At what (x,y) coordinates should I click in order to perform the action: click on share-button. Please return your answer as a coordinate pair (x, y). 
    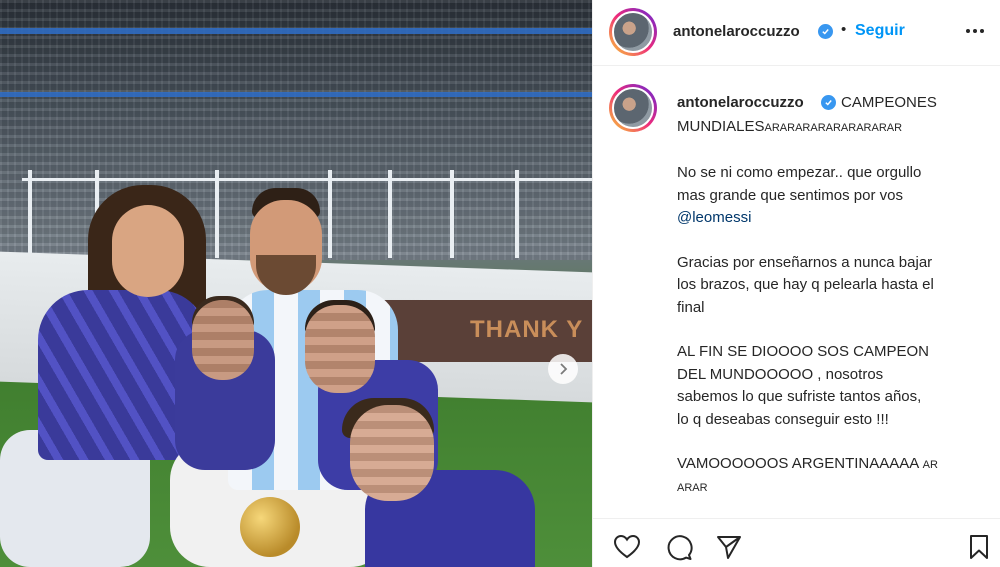
    Looking at the image, I should click on (730, 548).